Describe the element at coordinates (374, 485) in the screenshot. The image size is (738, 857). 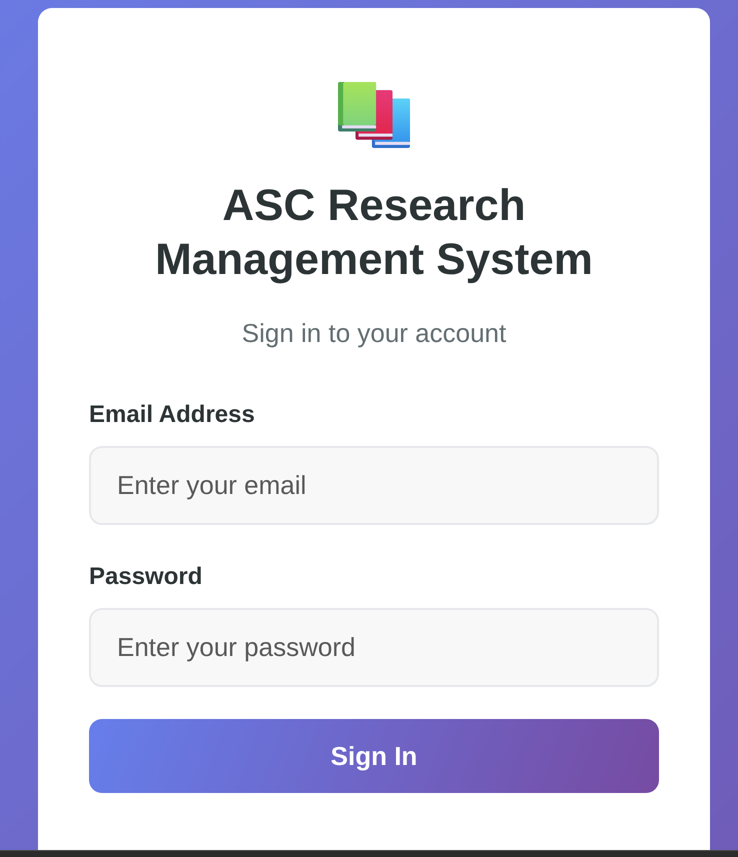
I see `input-field: Enter your email` at that location.